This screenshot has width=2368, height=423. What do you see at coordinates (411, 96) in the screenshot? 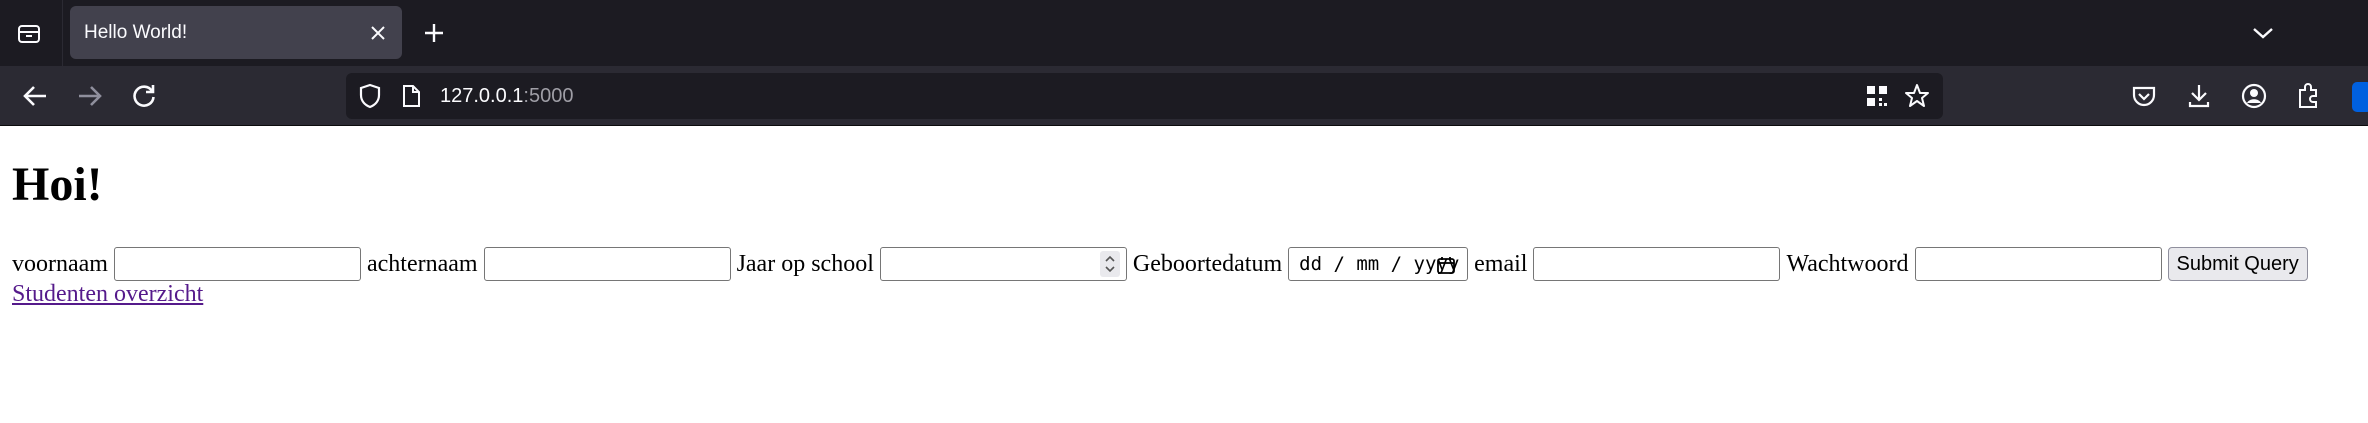
I see `page-icon` at bounding box center [411, 96].